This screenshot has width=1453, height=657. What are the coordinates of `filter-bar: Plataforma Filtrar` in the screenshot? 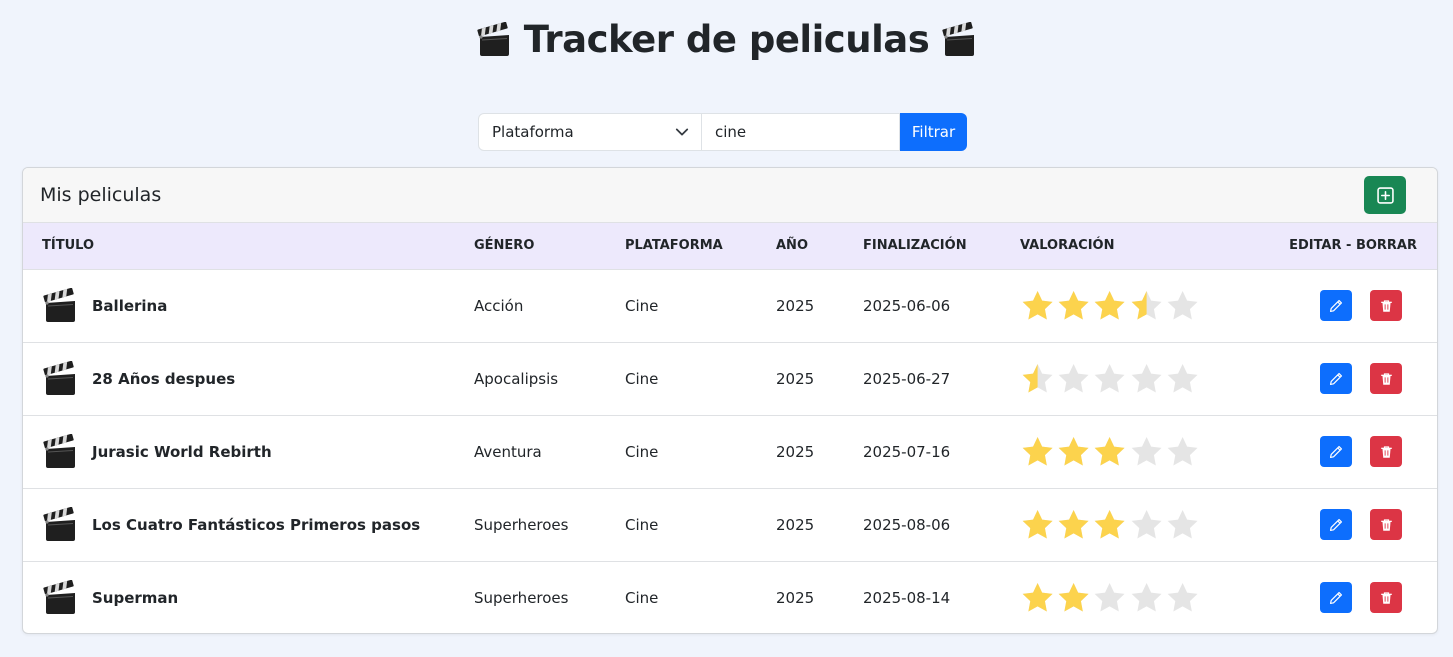 It's located at (722, 132).